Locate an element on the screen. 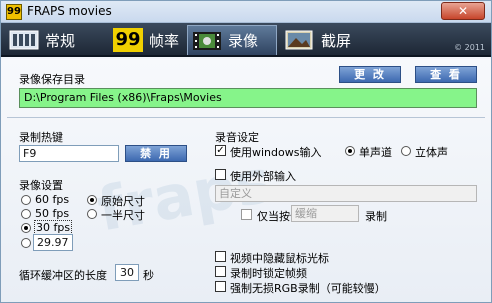 Image resolution: width=492 pixels, height=303 pixels. tab-general-label: 常规 is located at coordinates (60, 40).